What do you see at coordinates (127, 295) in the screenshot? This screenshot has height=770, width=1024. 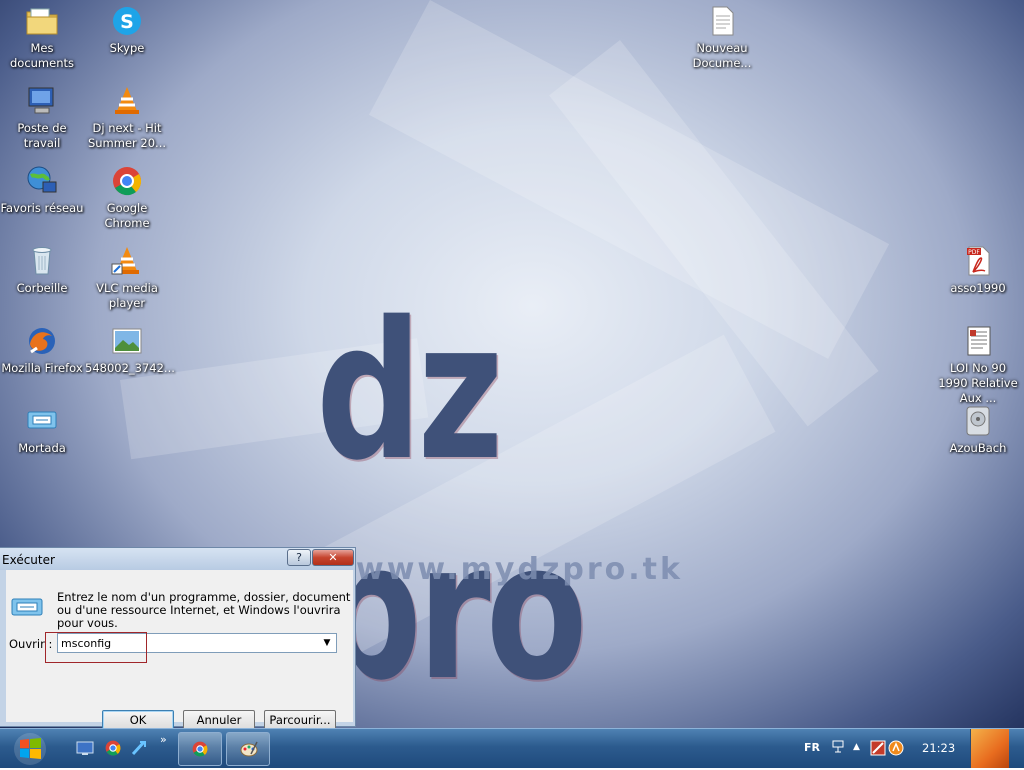 I see `desktop-icon-label: VLC media player` at bounding box center [127, 295].